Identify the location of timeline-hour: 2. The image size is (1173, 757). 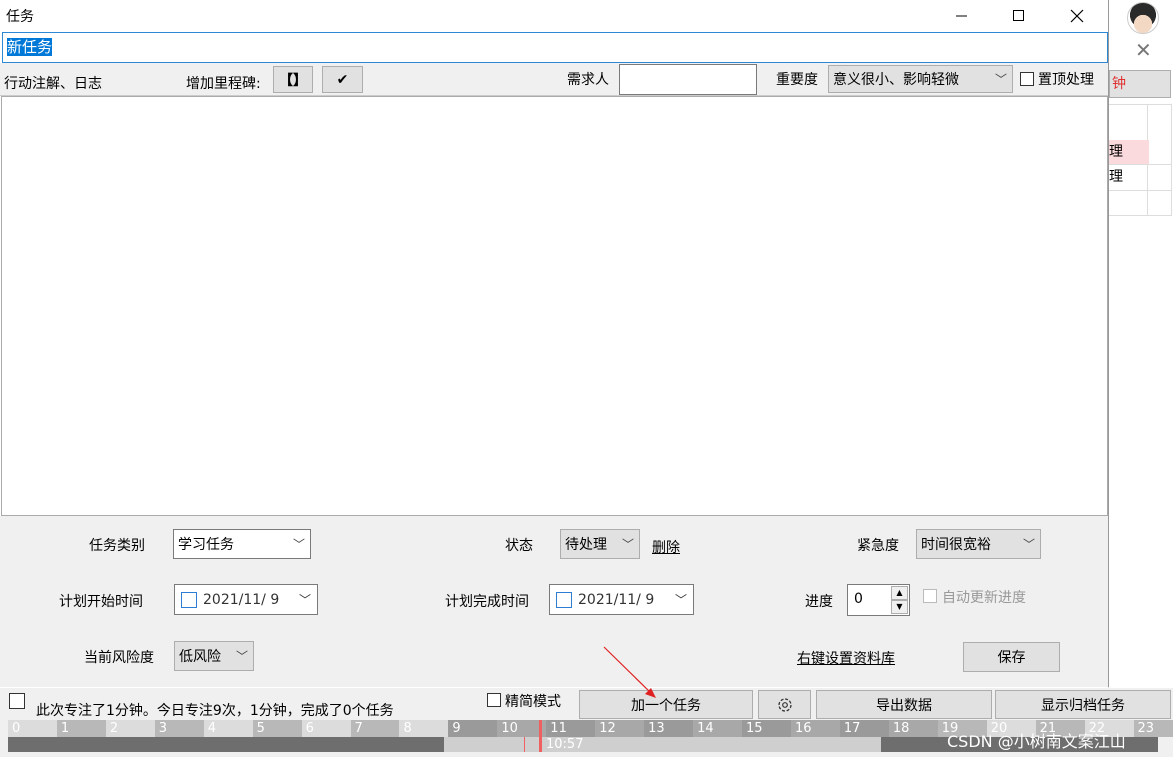
(130, 728).